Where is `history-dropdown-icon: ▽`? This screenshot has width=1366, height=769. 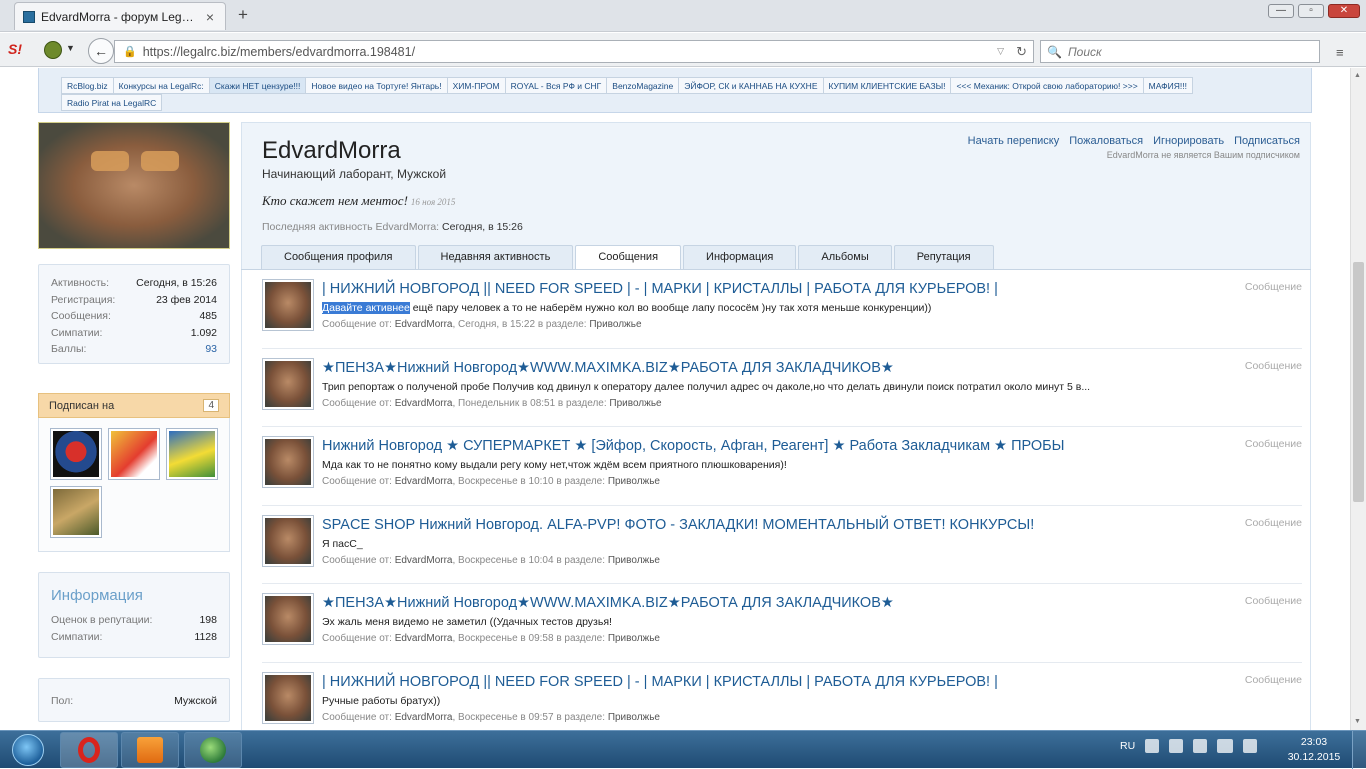 history-dropdown-icon: ▽ is located at coordinates (1000, 51).